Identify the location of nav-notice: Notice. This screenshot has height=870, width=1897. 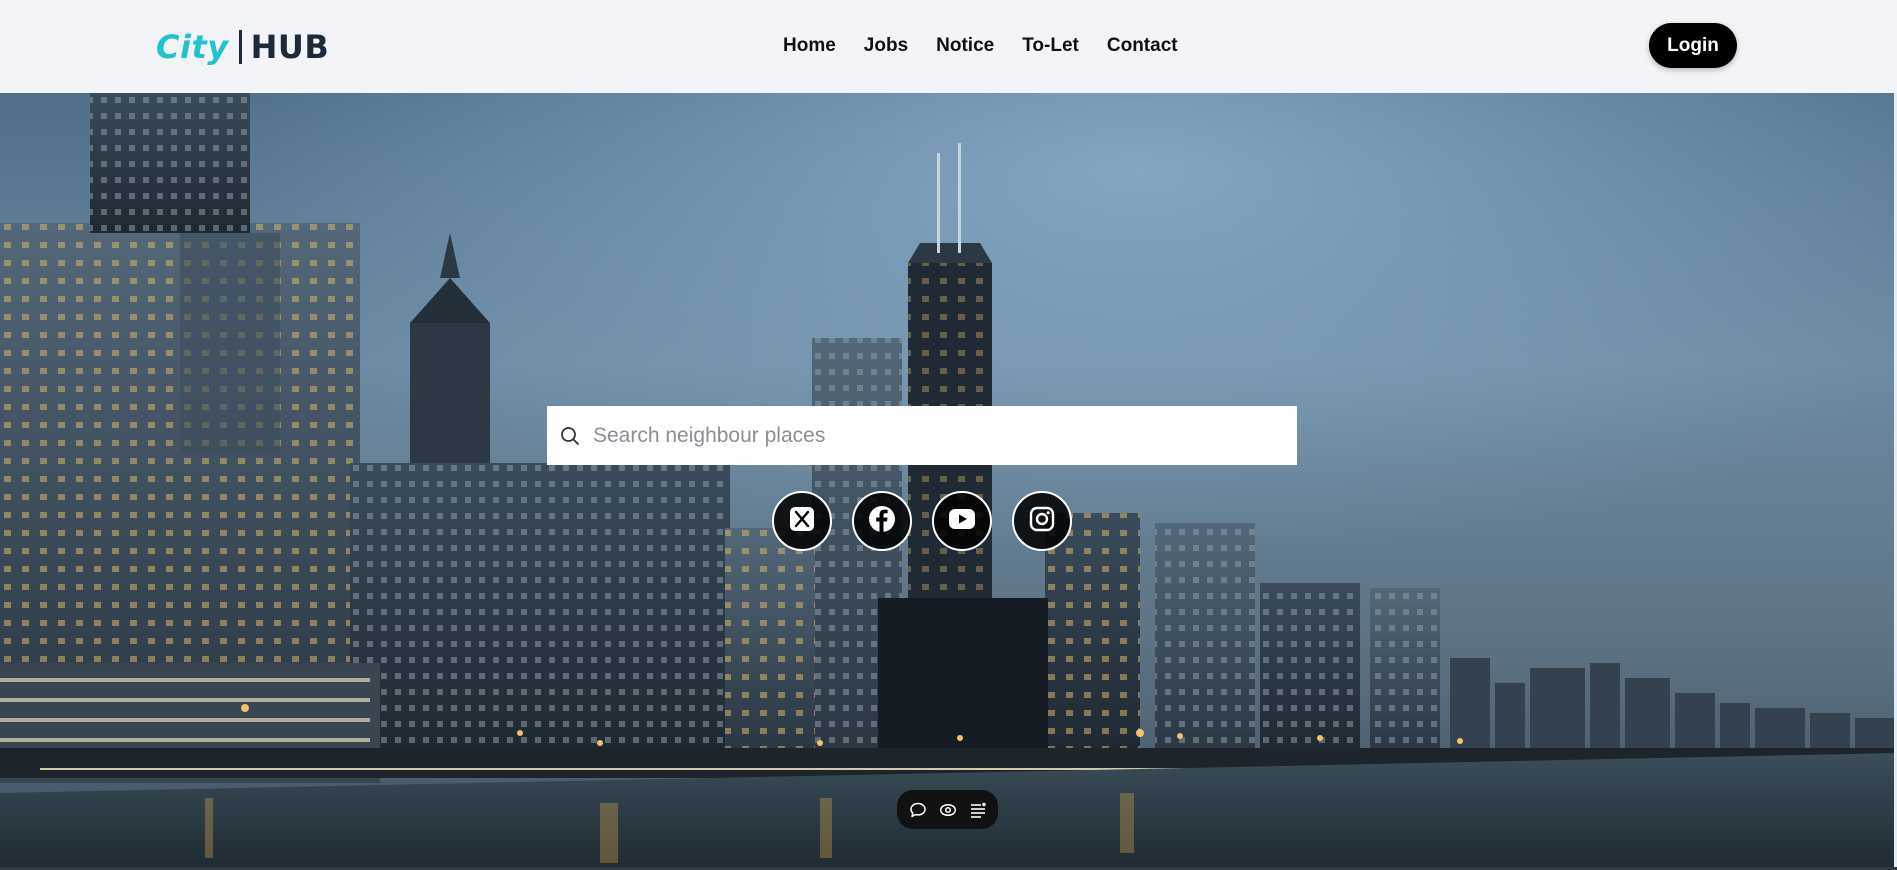
(965, 46).